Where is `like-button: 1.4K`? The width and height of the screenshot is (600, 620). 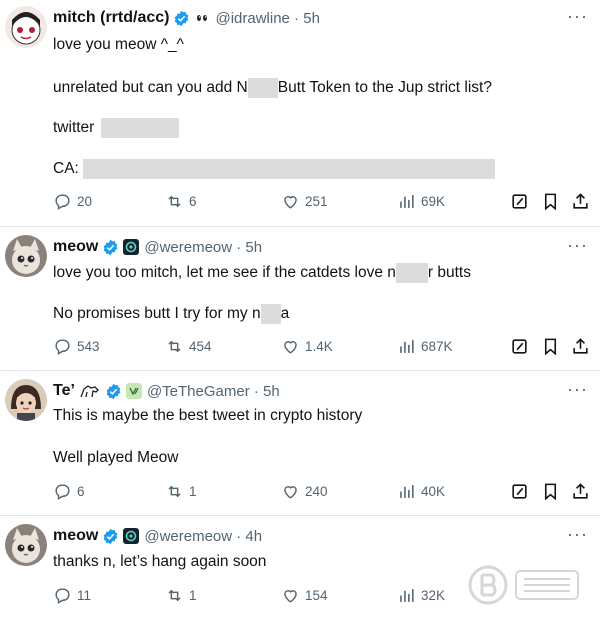
like-button: 1.4K is located at coordinates (307, 346).